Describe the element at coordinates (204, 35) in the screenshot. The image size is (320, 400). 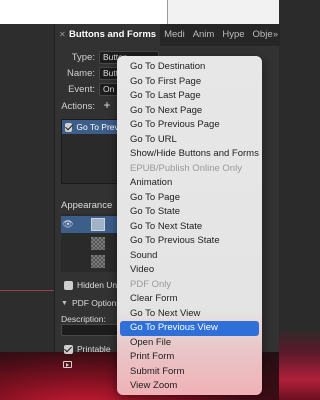
I see `tab-animation: Anim` at that location.